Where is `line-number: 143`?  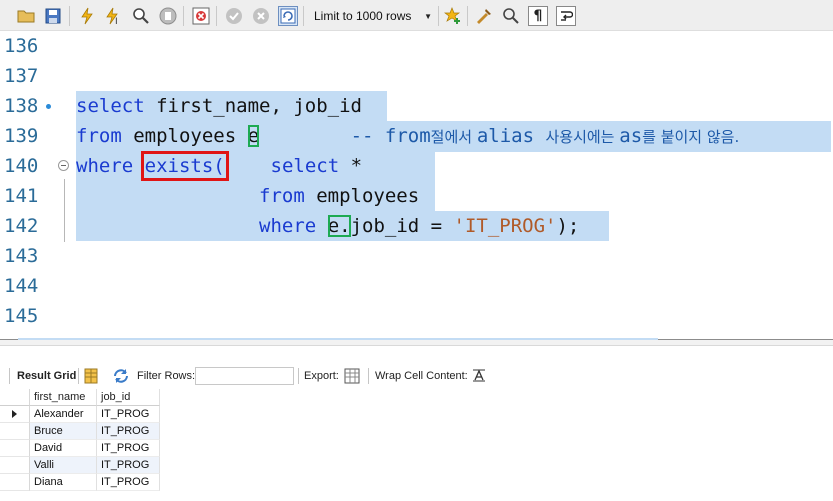
line-number: 143 is located at coordinates (21, 256).